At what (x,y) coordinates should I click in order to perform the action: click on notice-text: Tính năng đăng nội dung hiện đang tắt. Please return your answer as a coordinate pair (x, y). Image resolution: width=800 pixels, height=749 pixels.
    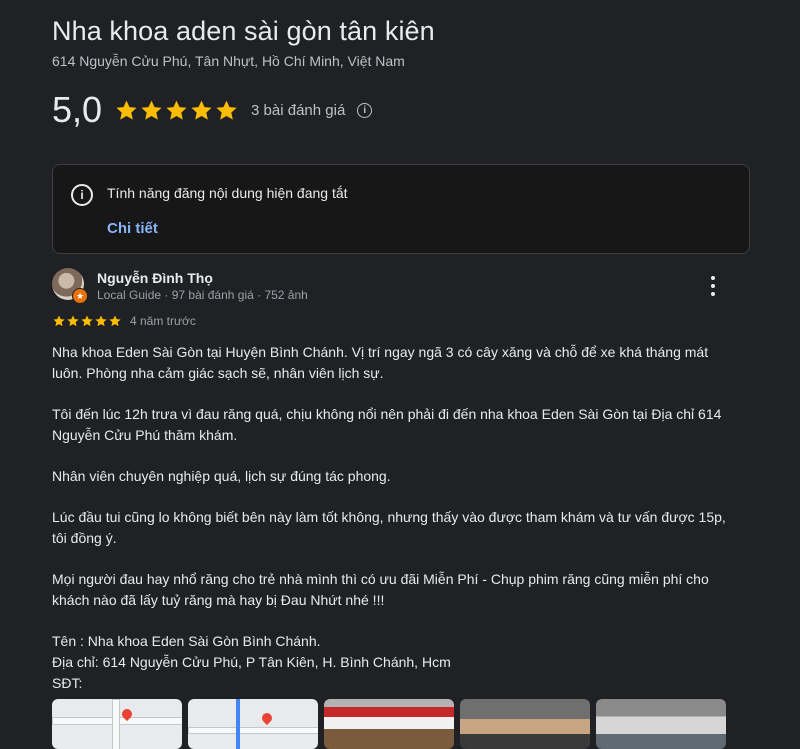
    Looking at the image, I should click on (227, 193).